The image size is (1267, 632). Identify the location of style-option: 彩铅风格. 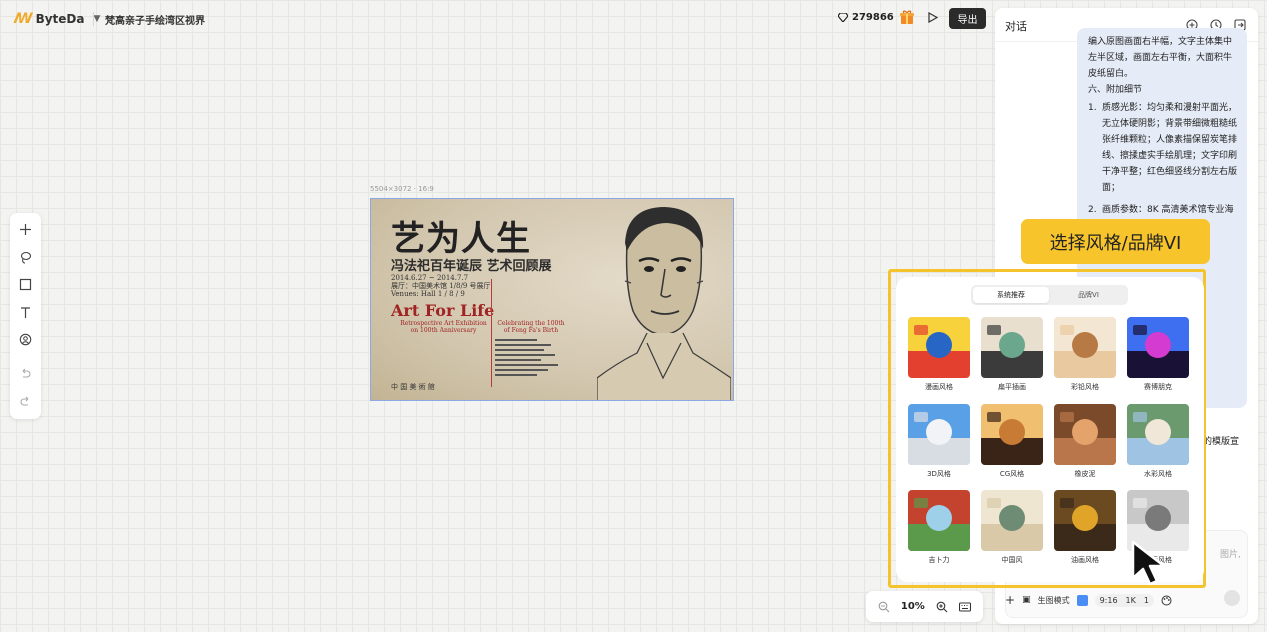
(1085, 354).